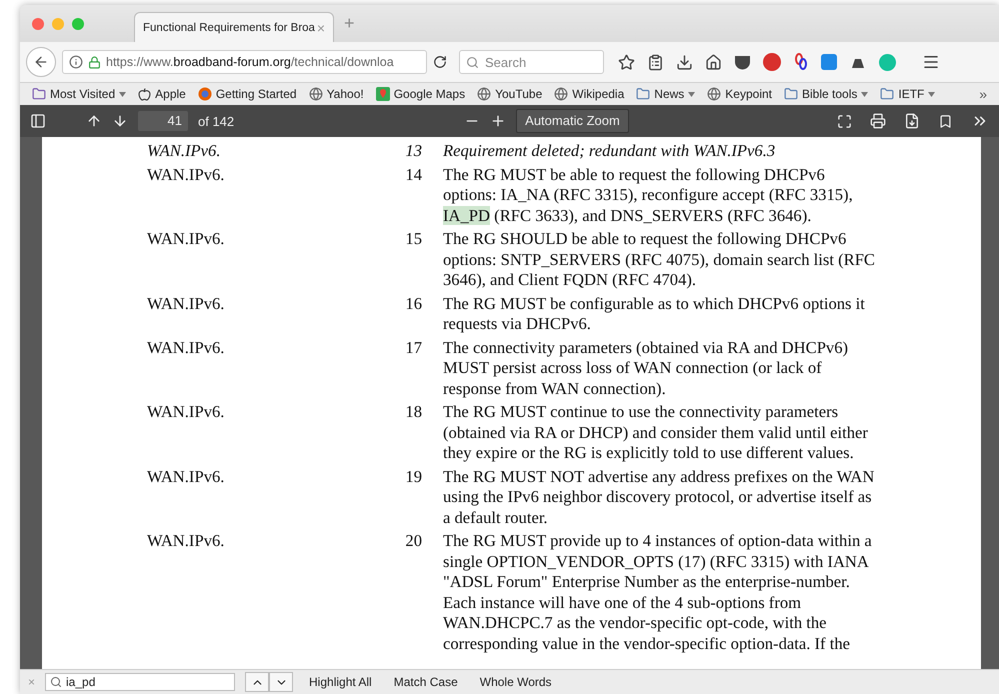 This screenshot has height=694, width=999. What do you see at coordinates (413, 477) in the screenshot?
I see `requirement-number: 19` at bounding box center [413, 477].